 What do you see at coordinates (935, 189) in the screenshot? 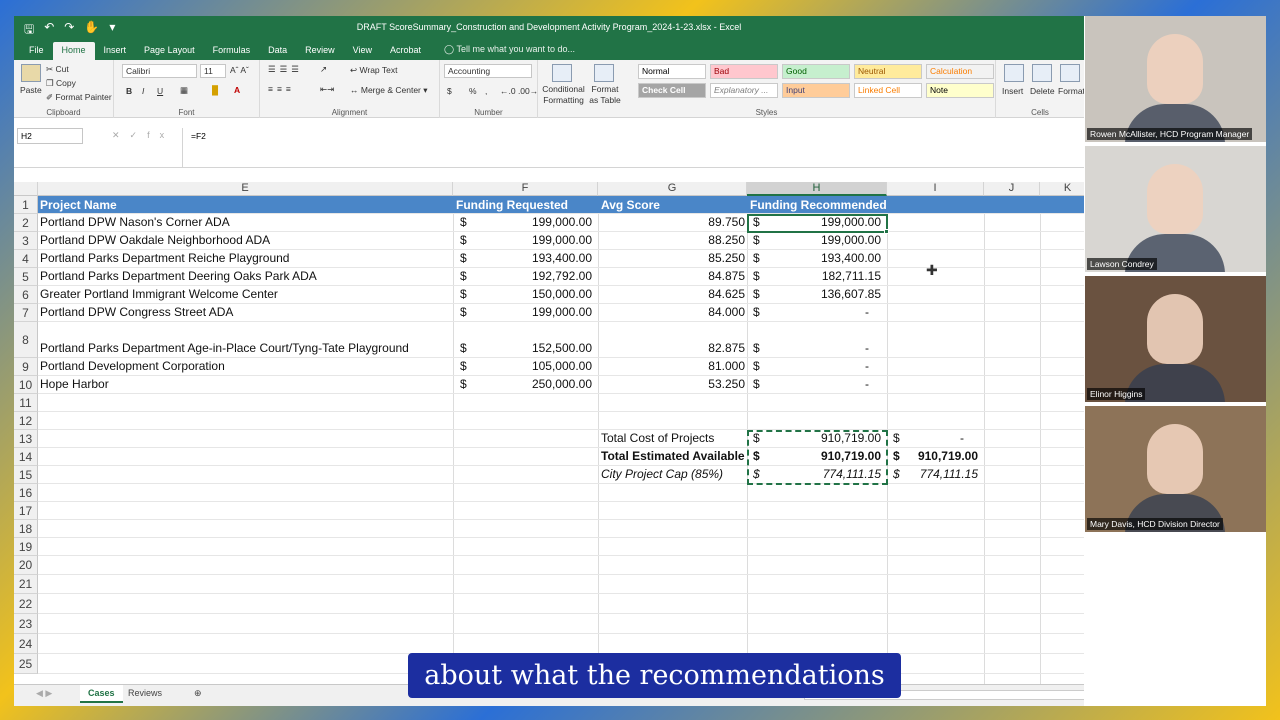
I see `column-header-i: I` at bounding box center [935, 189].